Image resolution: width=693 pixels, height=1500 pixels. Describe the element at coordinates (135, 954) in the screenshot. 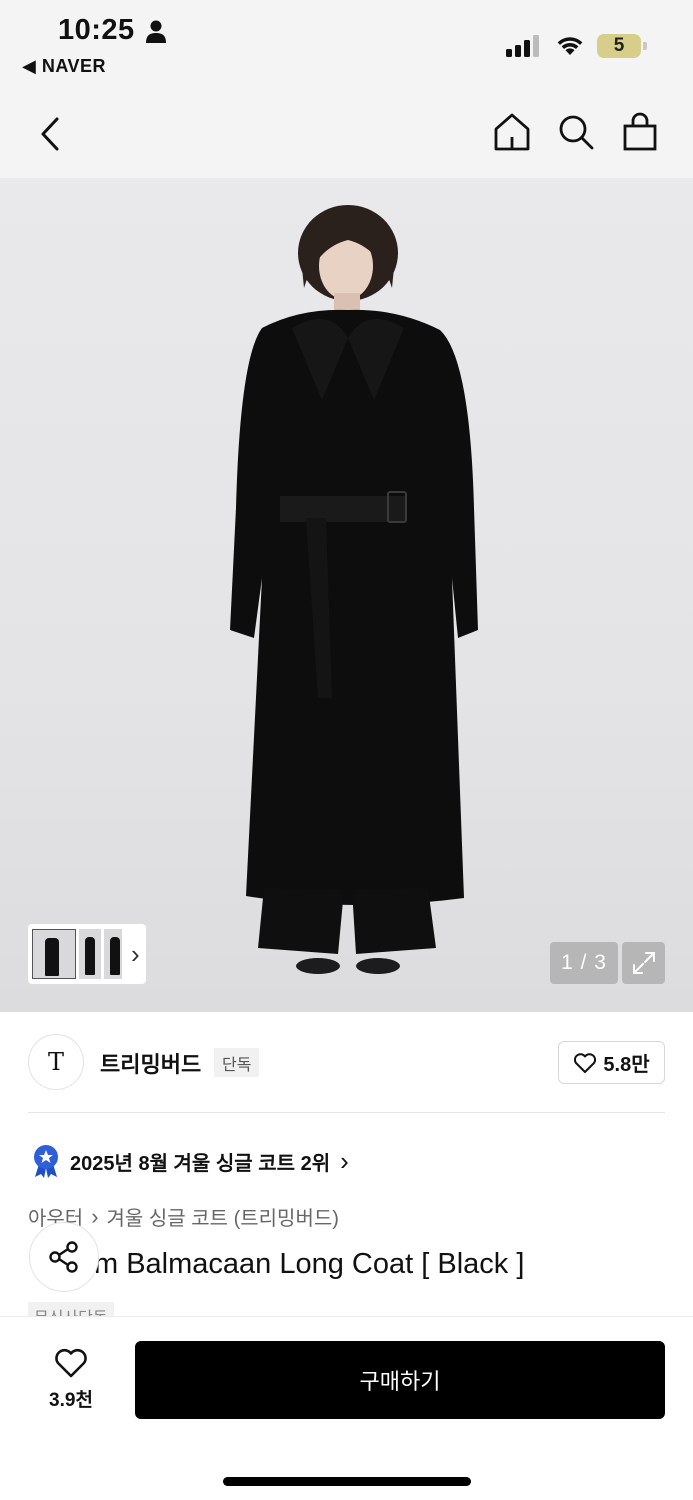

I see `thumbnail-next-icon: ›` at that location.